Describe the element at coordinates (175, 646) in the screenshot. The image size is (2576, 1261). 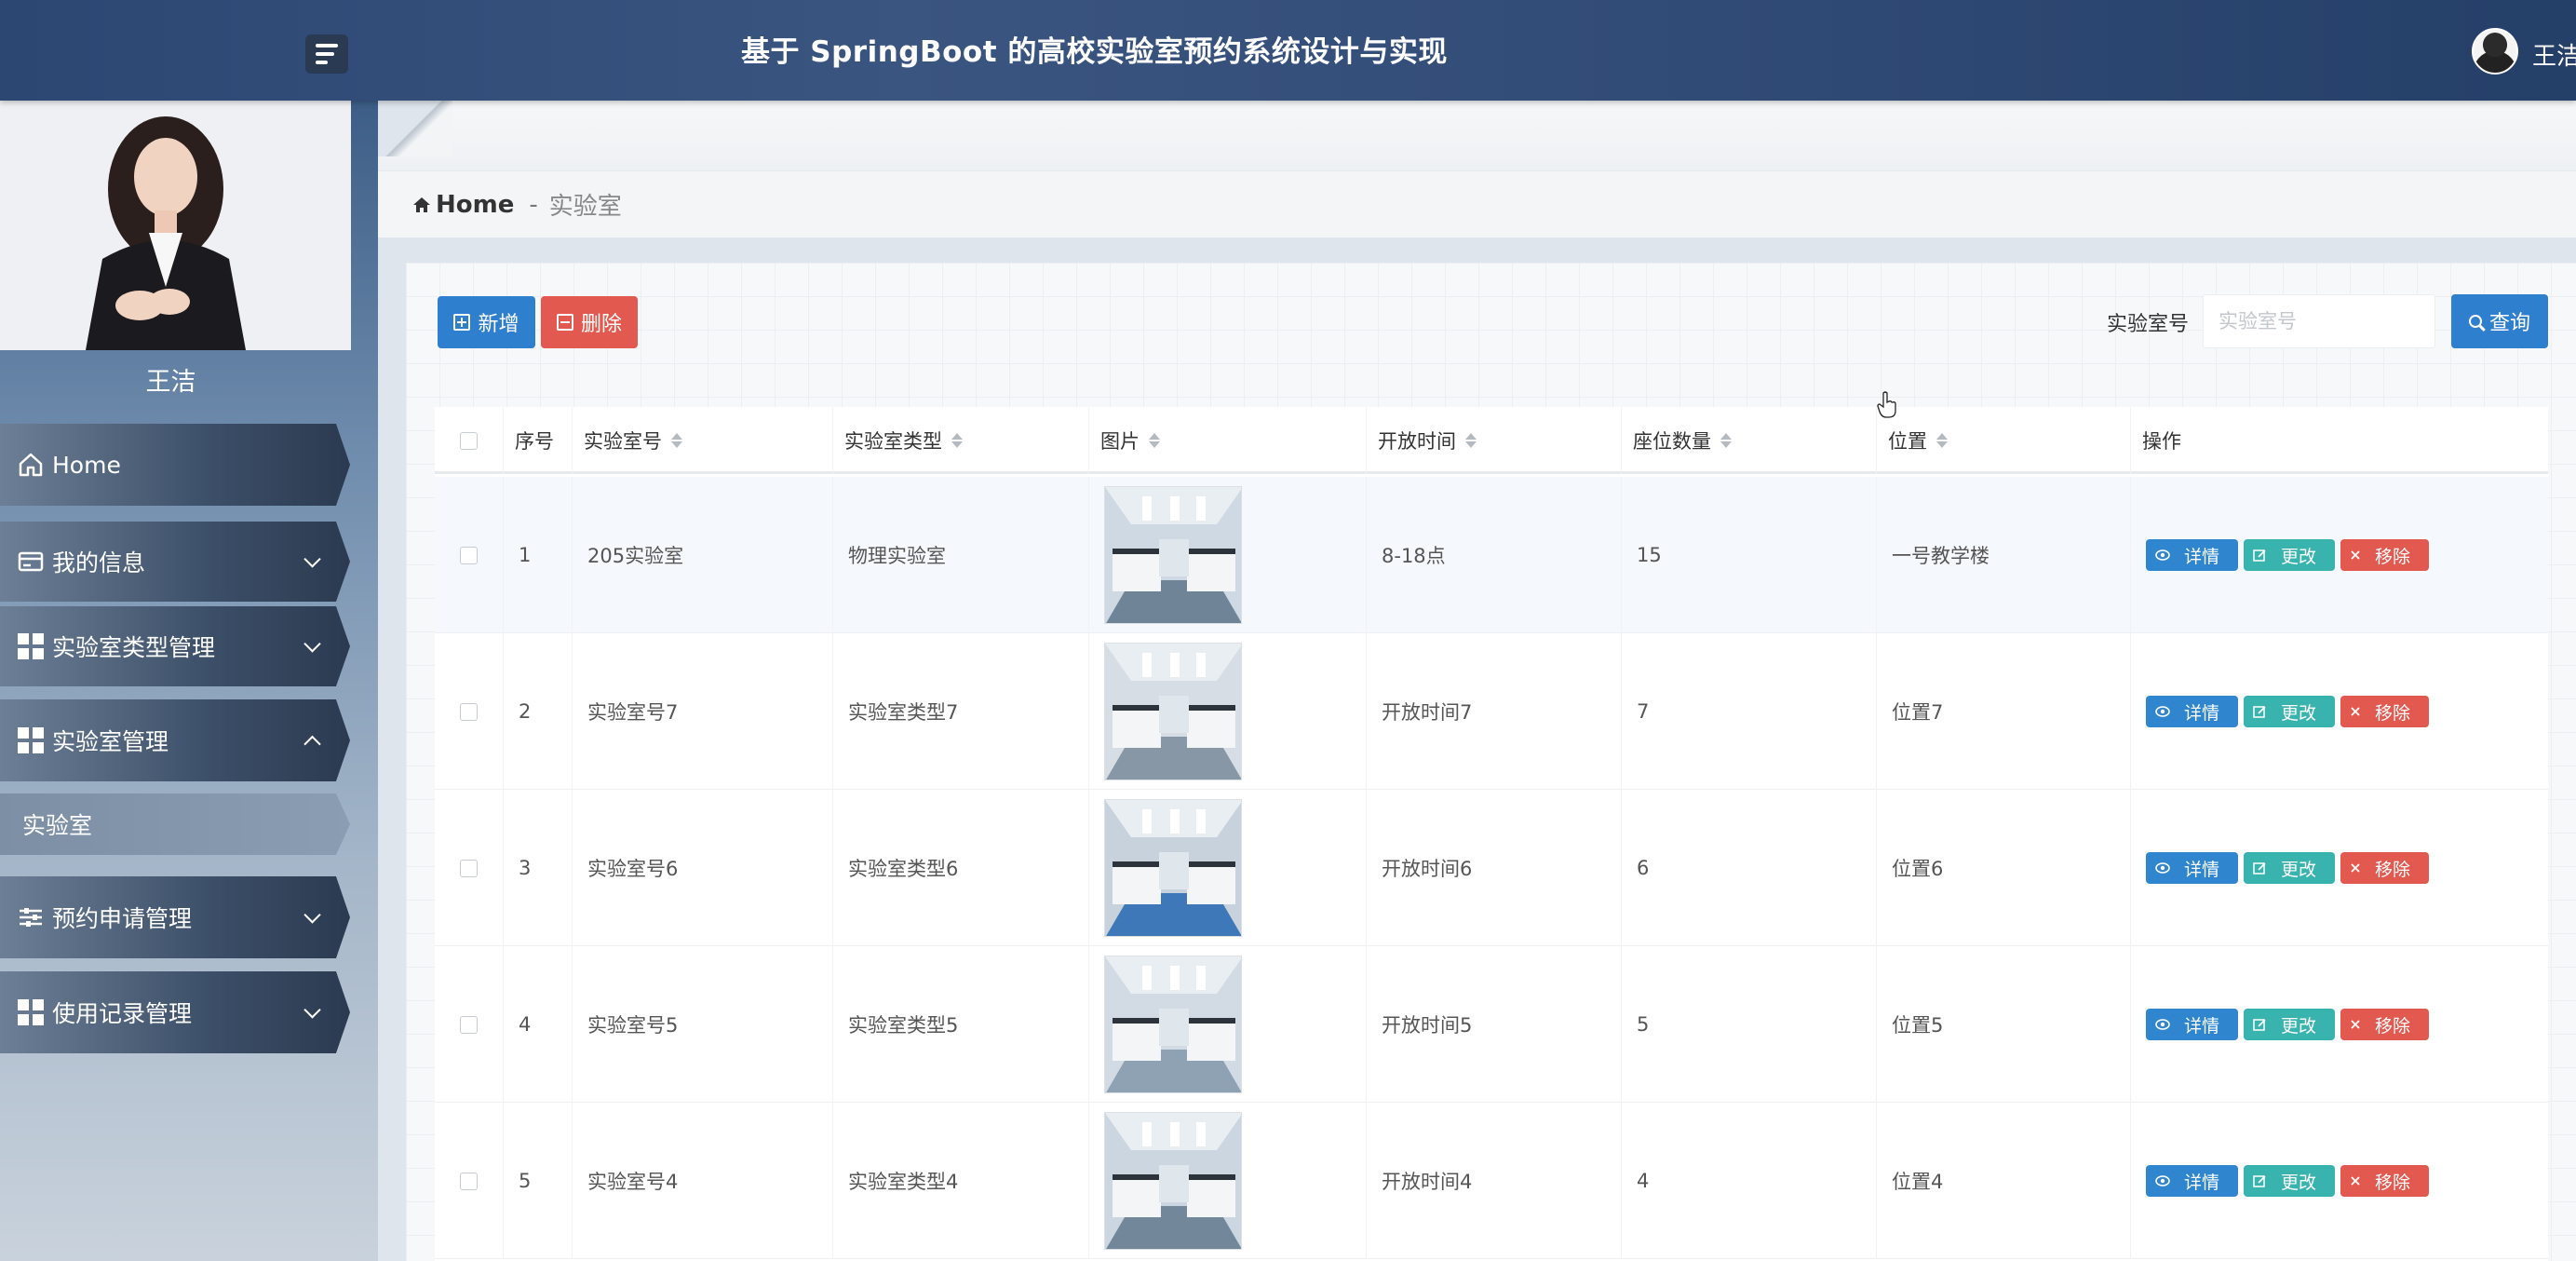
I see `sidebar-item-lab-type-management: 实验室类型管理` at that location.